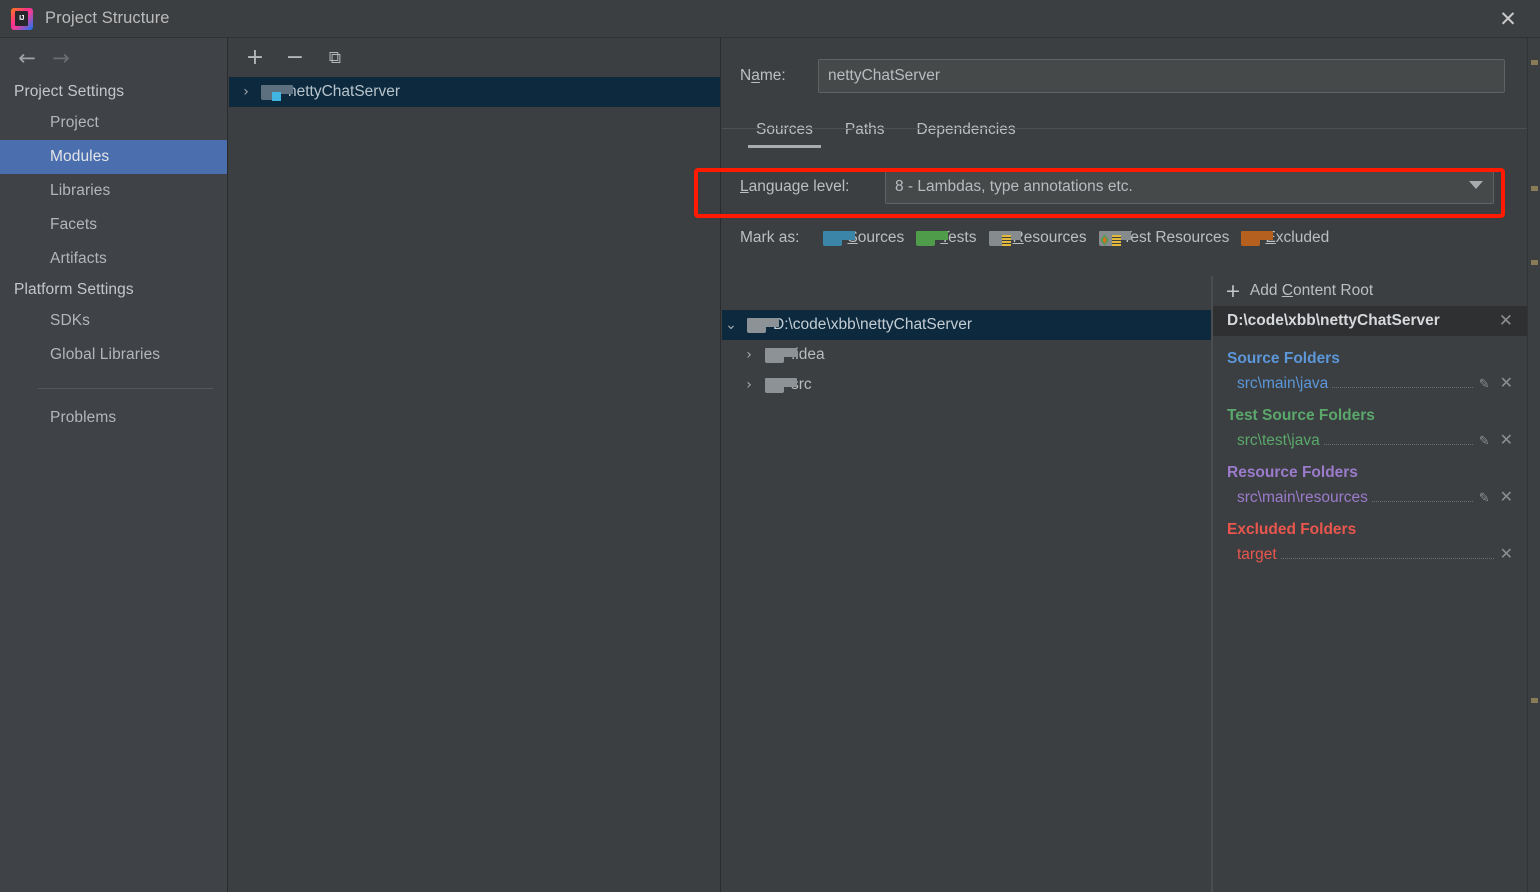  What do you see at coordinates (1283, 383) in the screenshot?
I see `source-folder-path: src\main\java` at bounding box center [1283, 383].